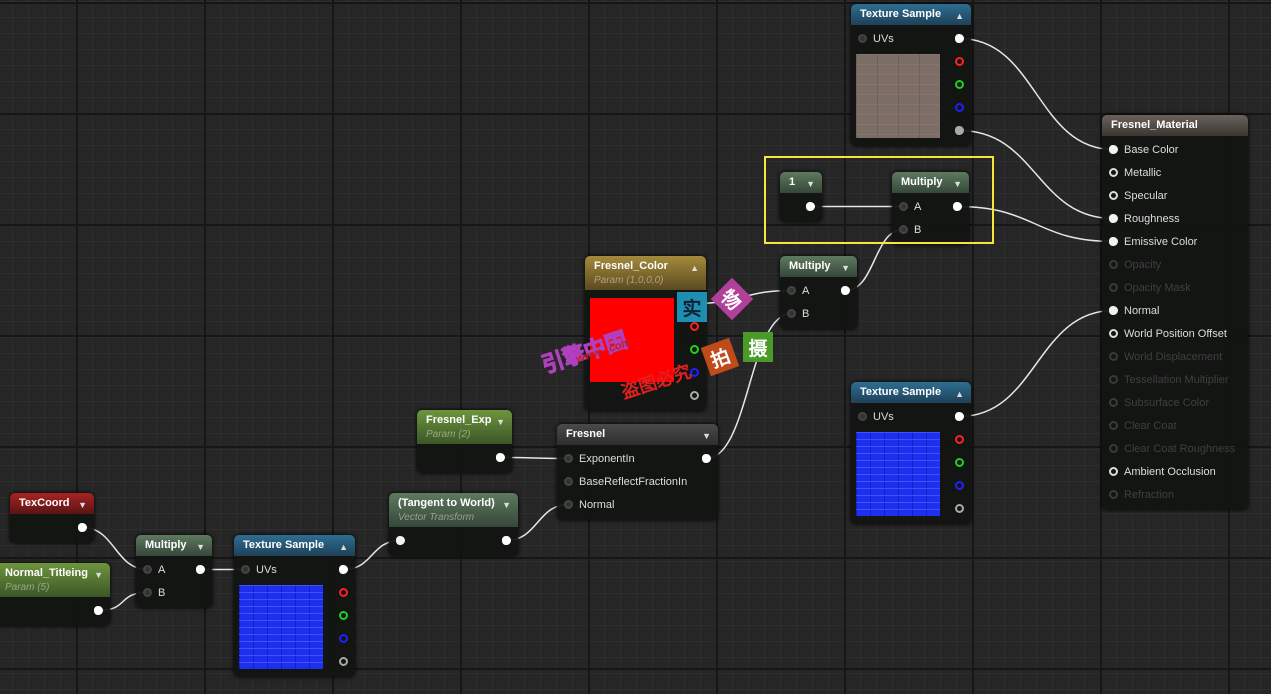  Describe the element at coordinates (911, 453) in the screenshot. I see `node-ts-normal: Texture Sample ▲ UVs` at that location.